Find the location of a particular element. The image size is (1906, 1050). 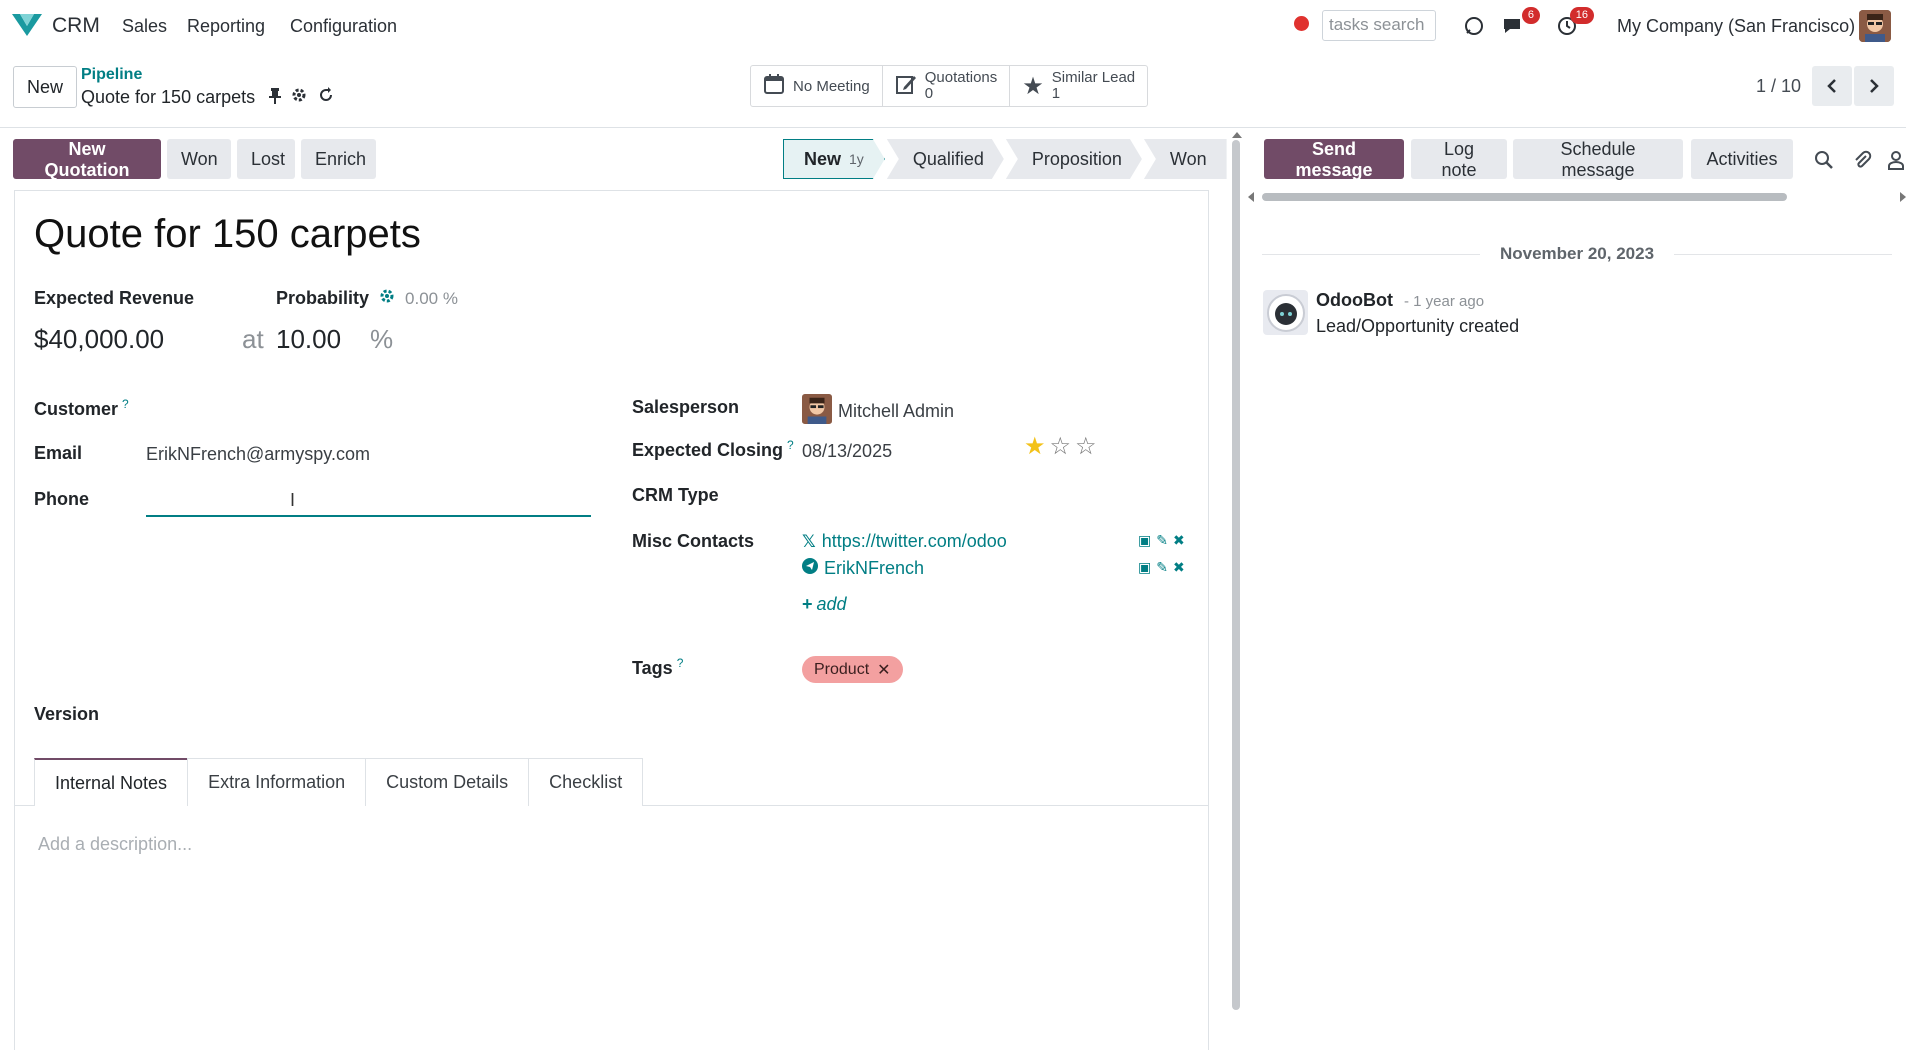

tags-label: Tags? is located at coordinates (657, 667).